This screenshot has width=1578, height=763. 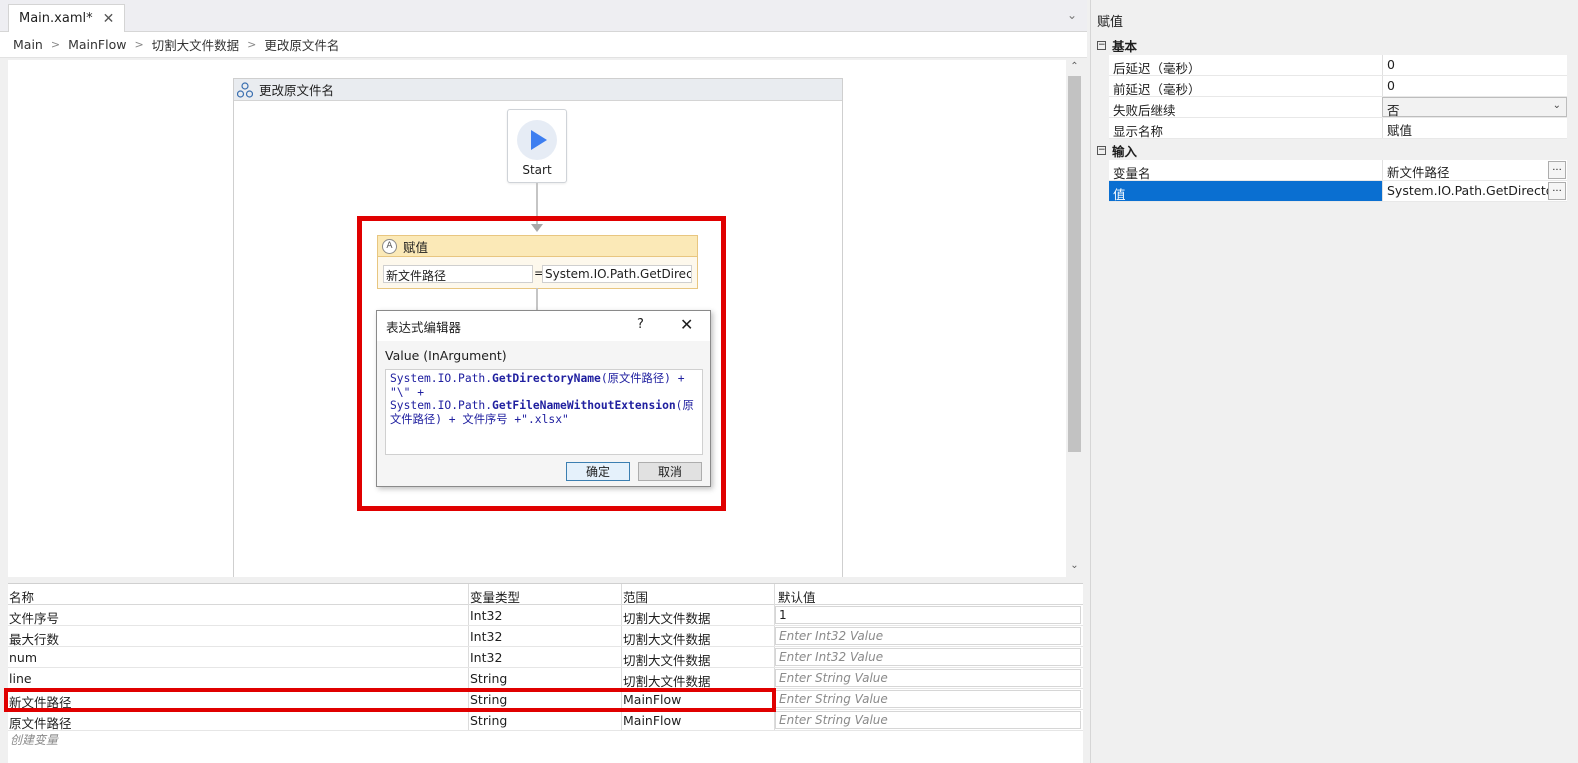 What do you see at coordinates (1132, 173) in the screenshot?
I see `property-name: 变量名` at bounding box center [1132, 173].